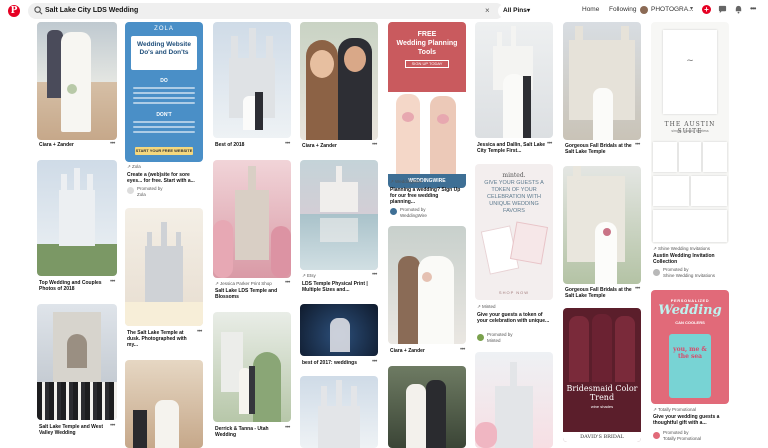 The width and height of the screenshot is (768, 448). I want to click on pin-source: ↗ Totally Promotional, so click(674, 410).